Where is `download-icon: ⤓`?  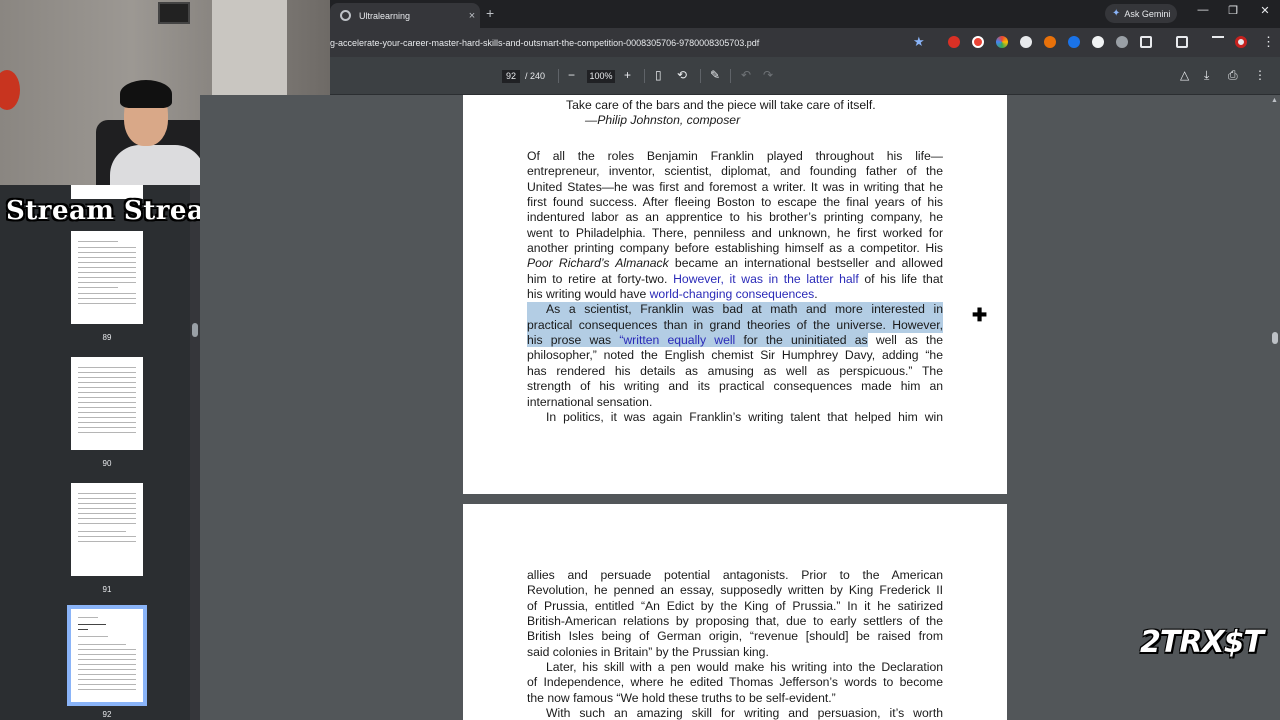
download-icon: ⤓ is located at coordinates (1206, 75).